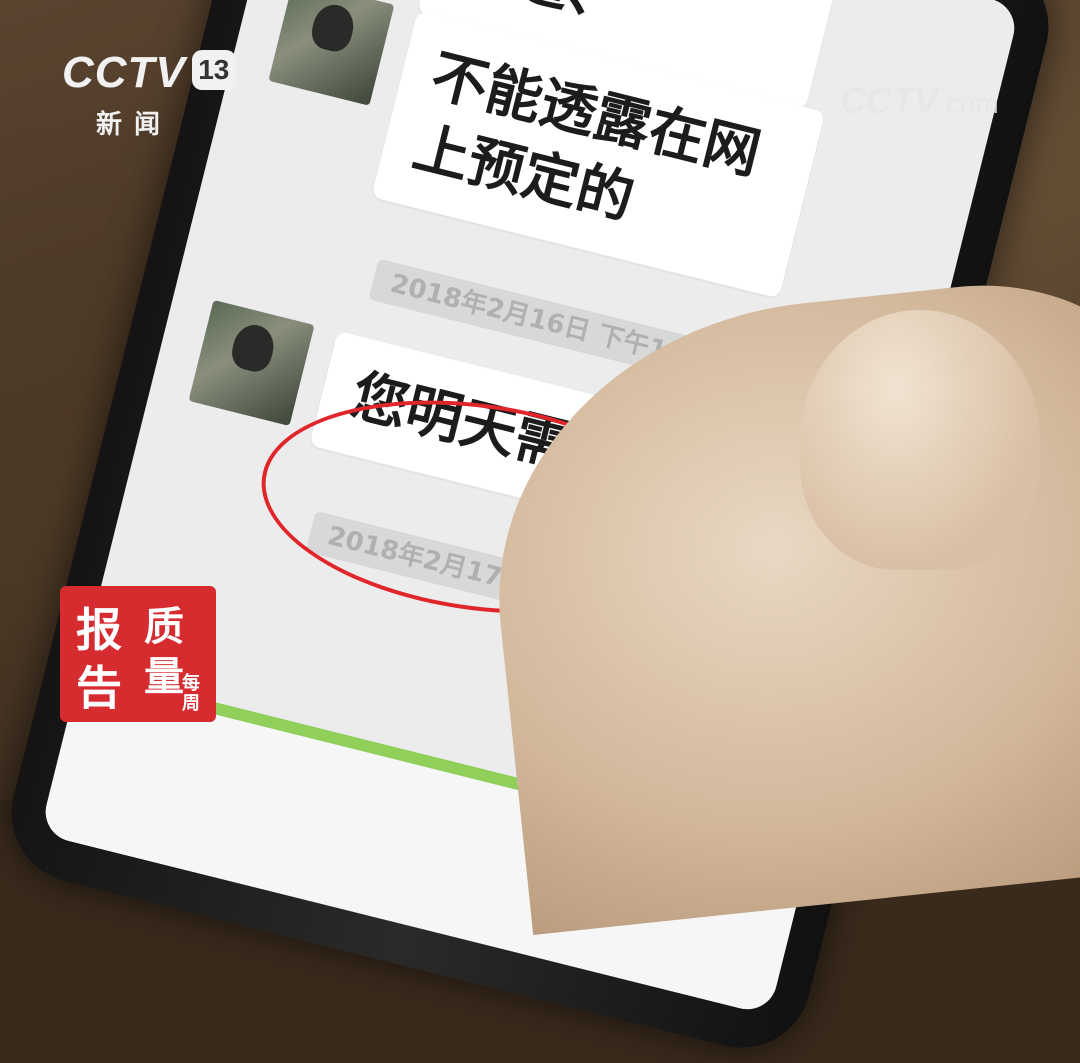 The width and height of the screenshot is (1080, 1063). I want to click on seal-char: 每周, so click(191, 693).